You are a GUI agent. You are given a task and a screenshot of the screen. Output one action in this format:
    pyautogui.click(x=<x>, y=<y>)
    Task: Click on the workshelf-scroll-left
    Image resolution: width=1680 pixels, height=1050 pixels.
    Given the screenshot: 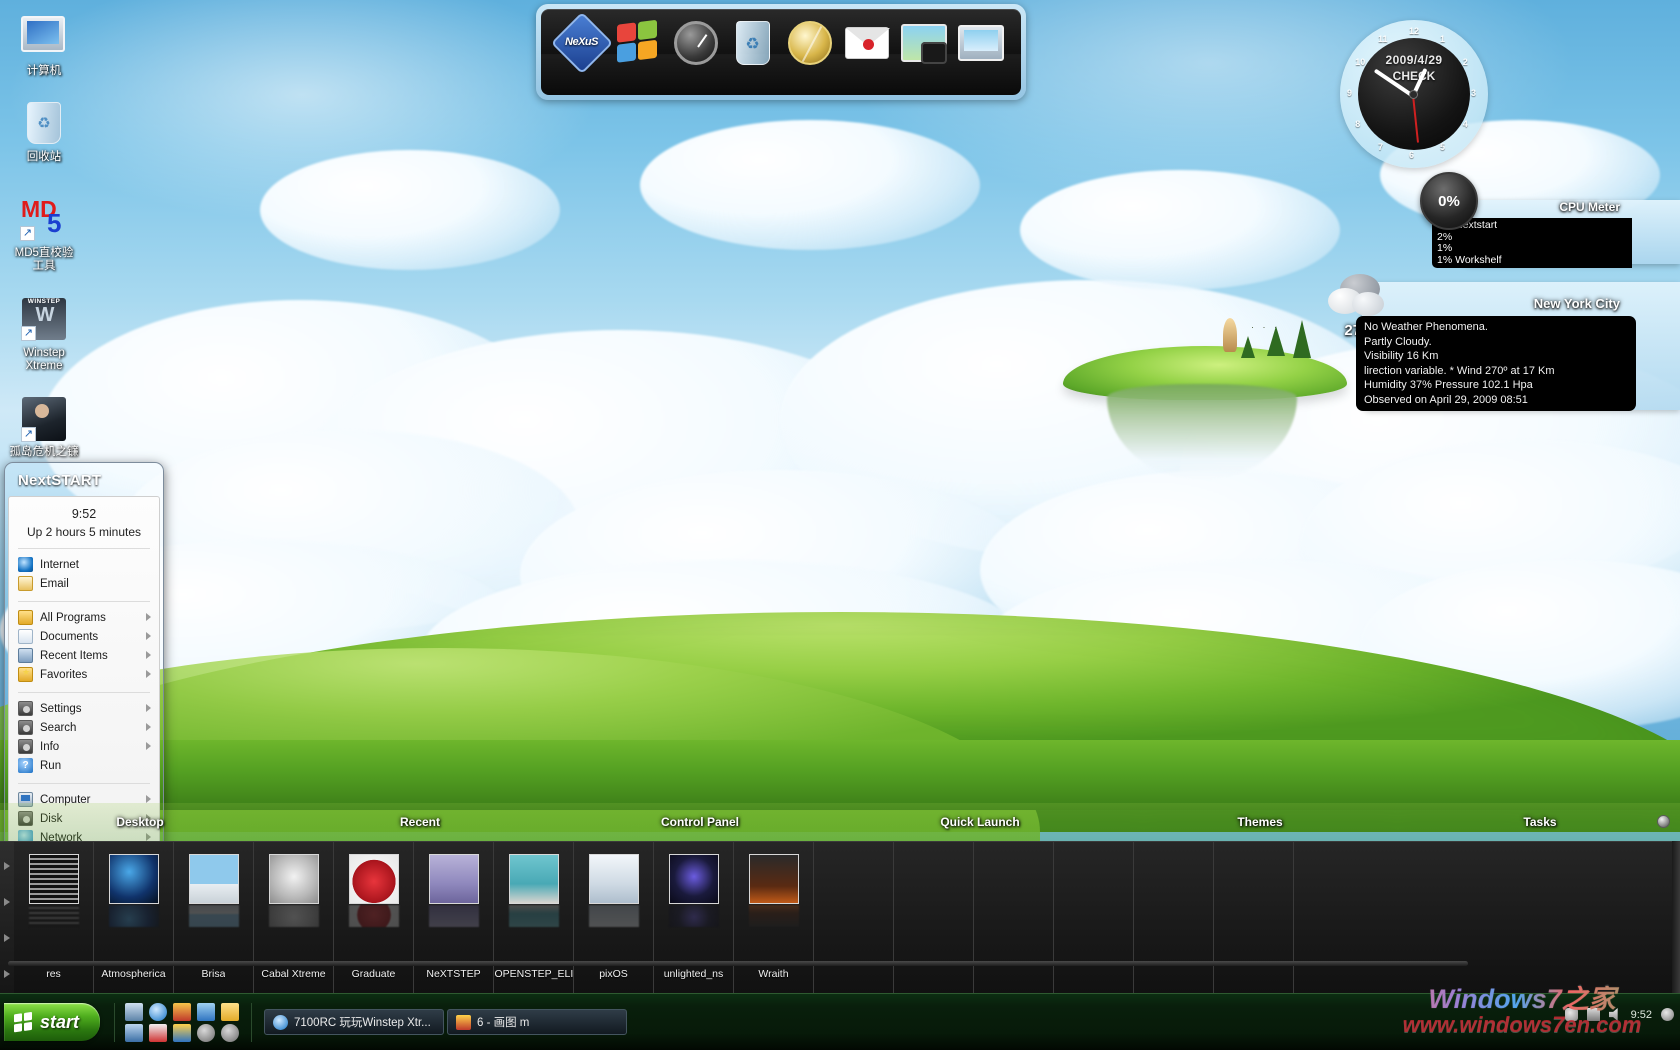 What is the action you would take?
    pyautogui.click(x=7, y=918)
    